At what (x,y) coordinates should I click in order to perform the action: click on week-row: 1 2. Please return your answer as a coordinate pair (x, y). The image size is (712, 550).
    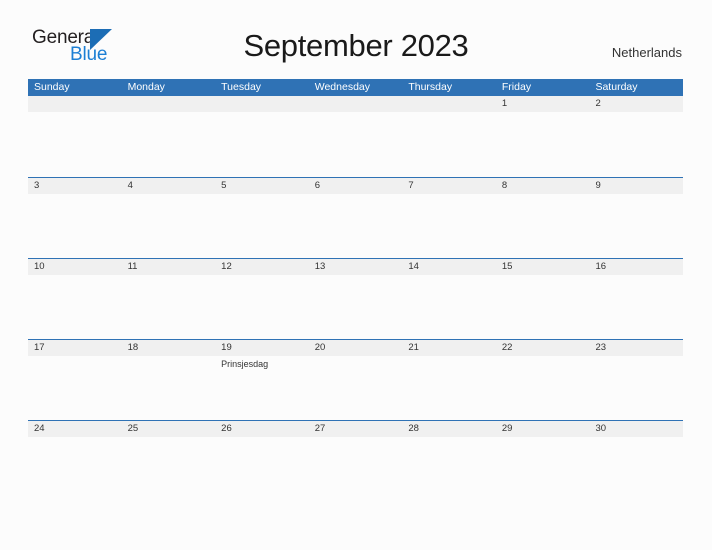
    Looking at the image, I should click on (355, 136).